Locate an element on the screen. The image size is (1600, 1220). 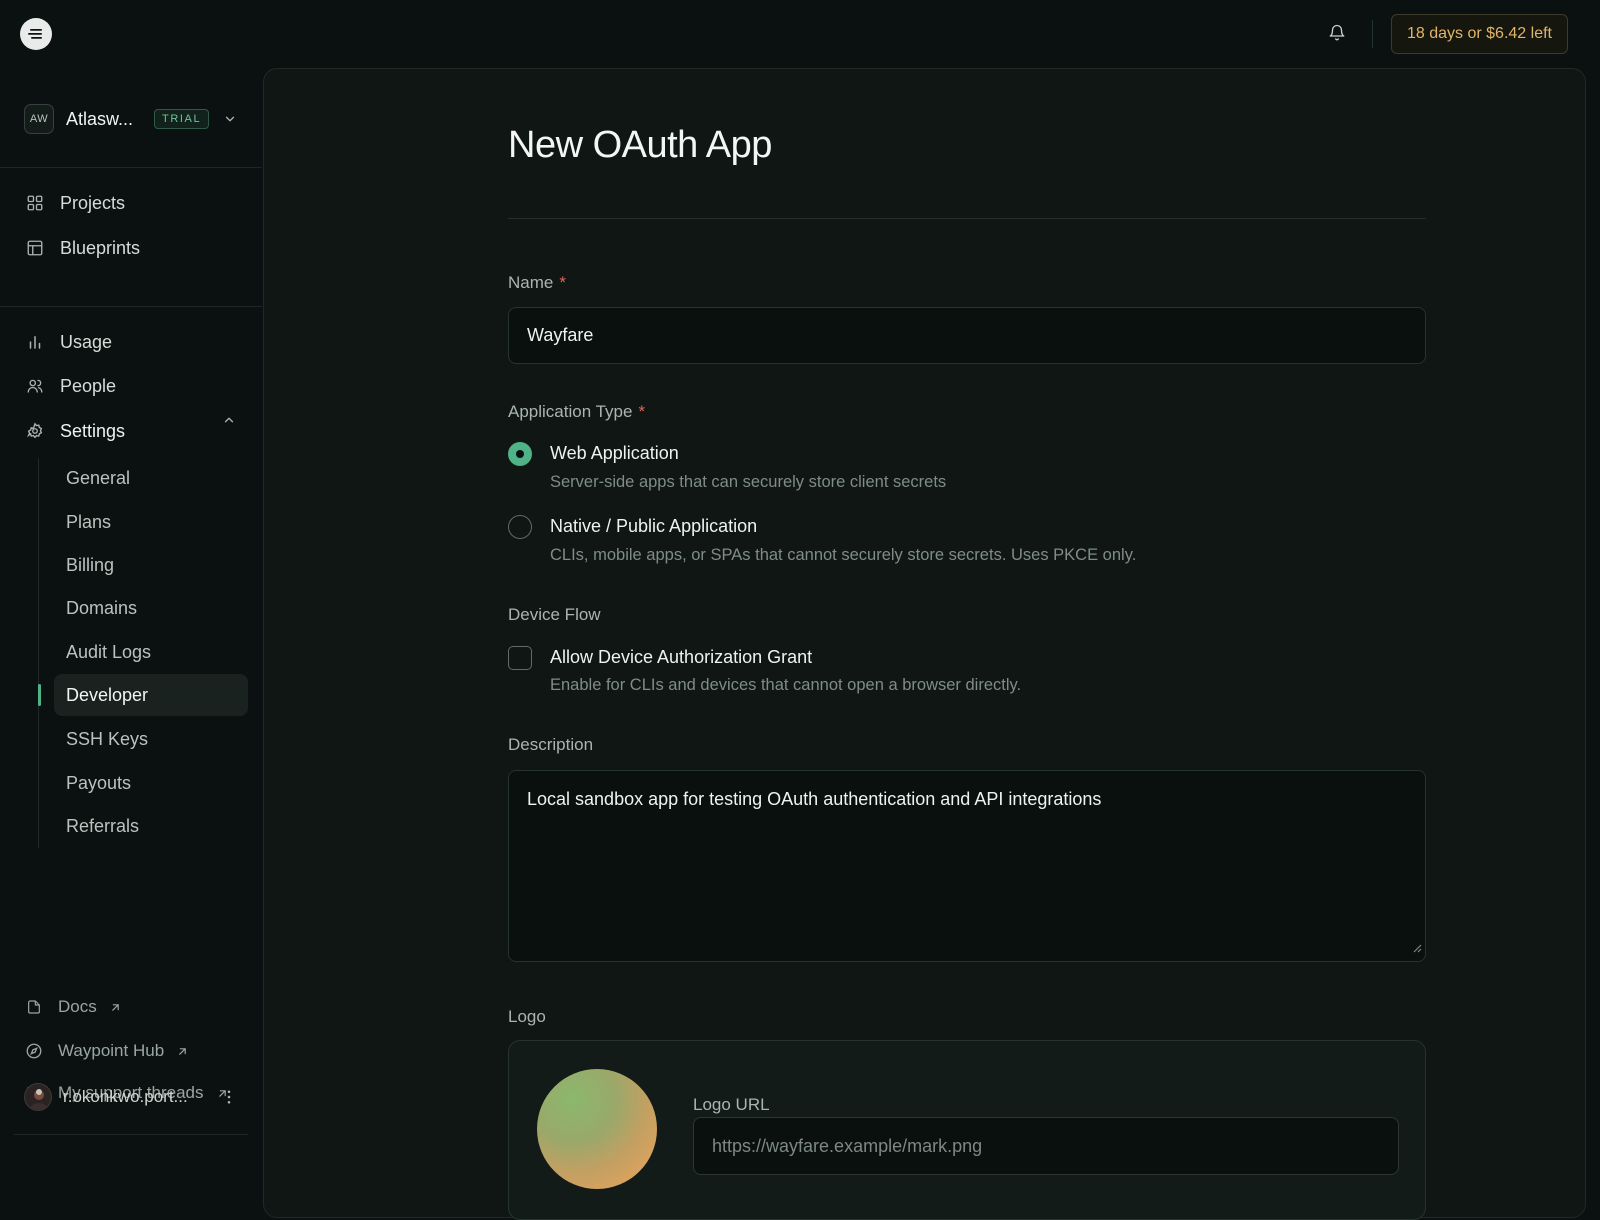
title-divider is located at coordinates (967, 218).